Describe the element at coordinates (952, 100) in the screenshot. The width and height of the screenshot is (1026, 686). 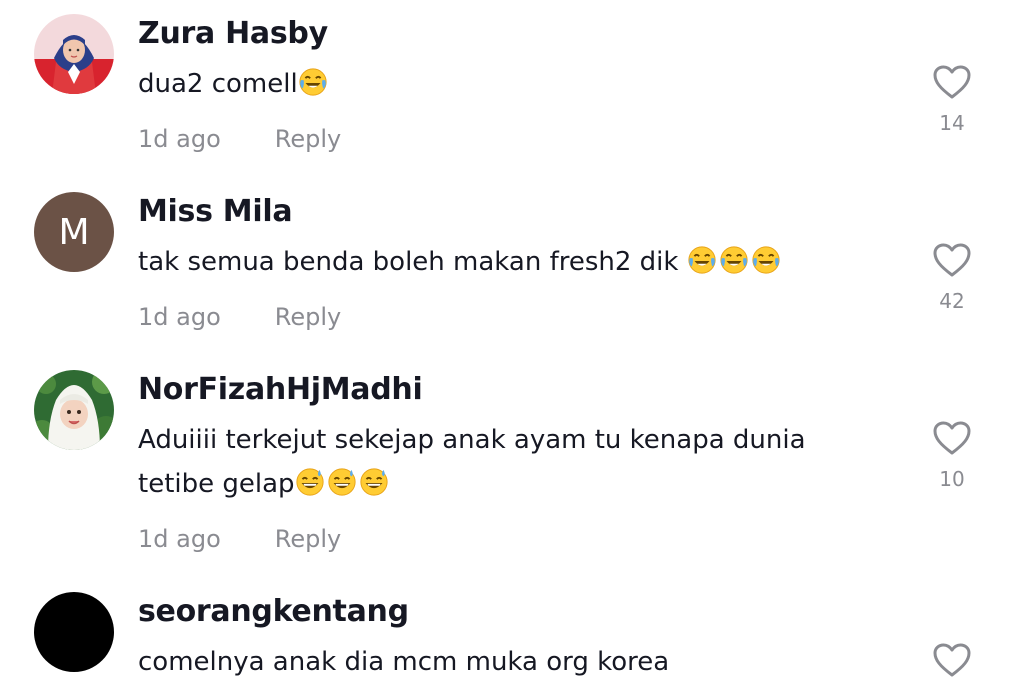
I see `like-button: 14` at that location.